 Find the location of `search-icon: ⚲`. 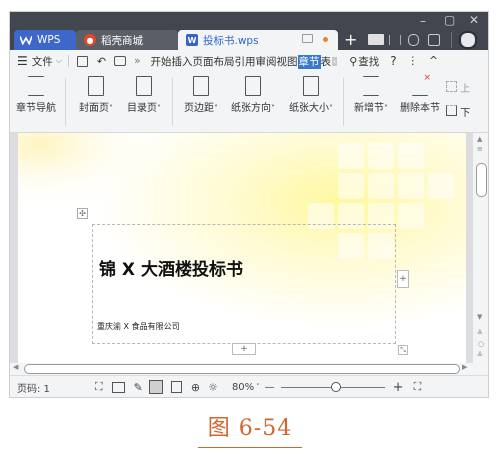

search-icon: ⚲ is located at coordinates (353, 61).